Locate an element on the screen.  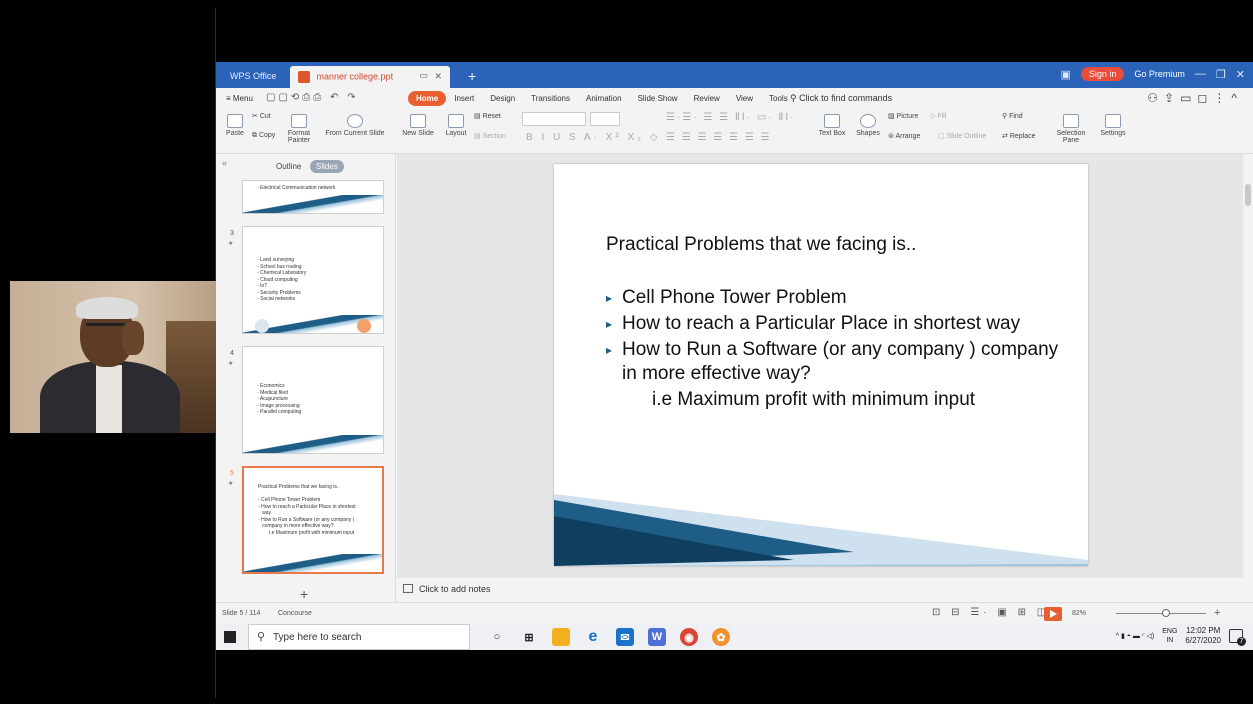
collapse-panel-icon: « is located at coordinates (224, 163).